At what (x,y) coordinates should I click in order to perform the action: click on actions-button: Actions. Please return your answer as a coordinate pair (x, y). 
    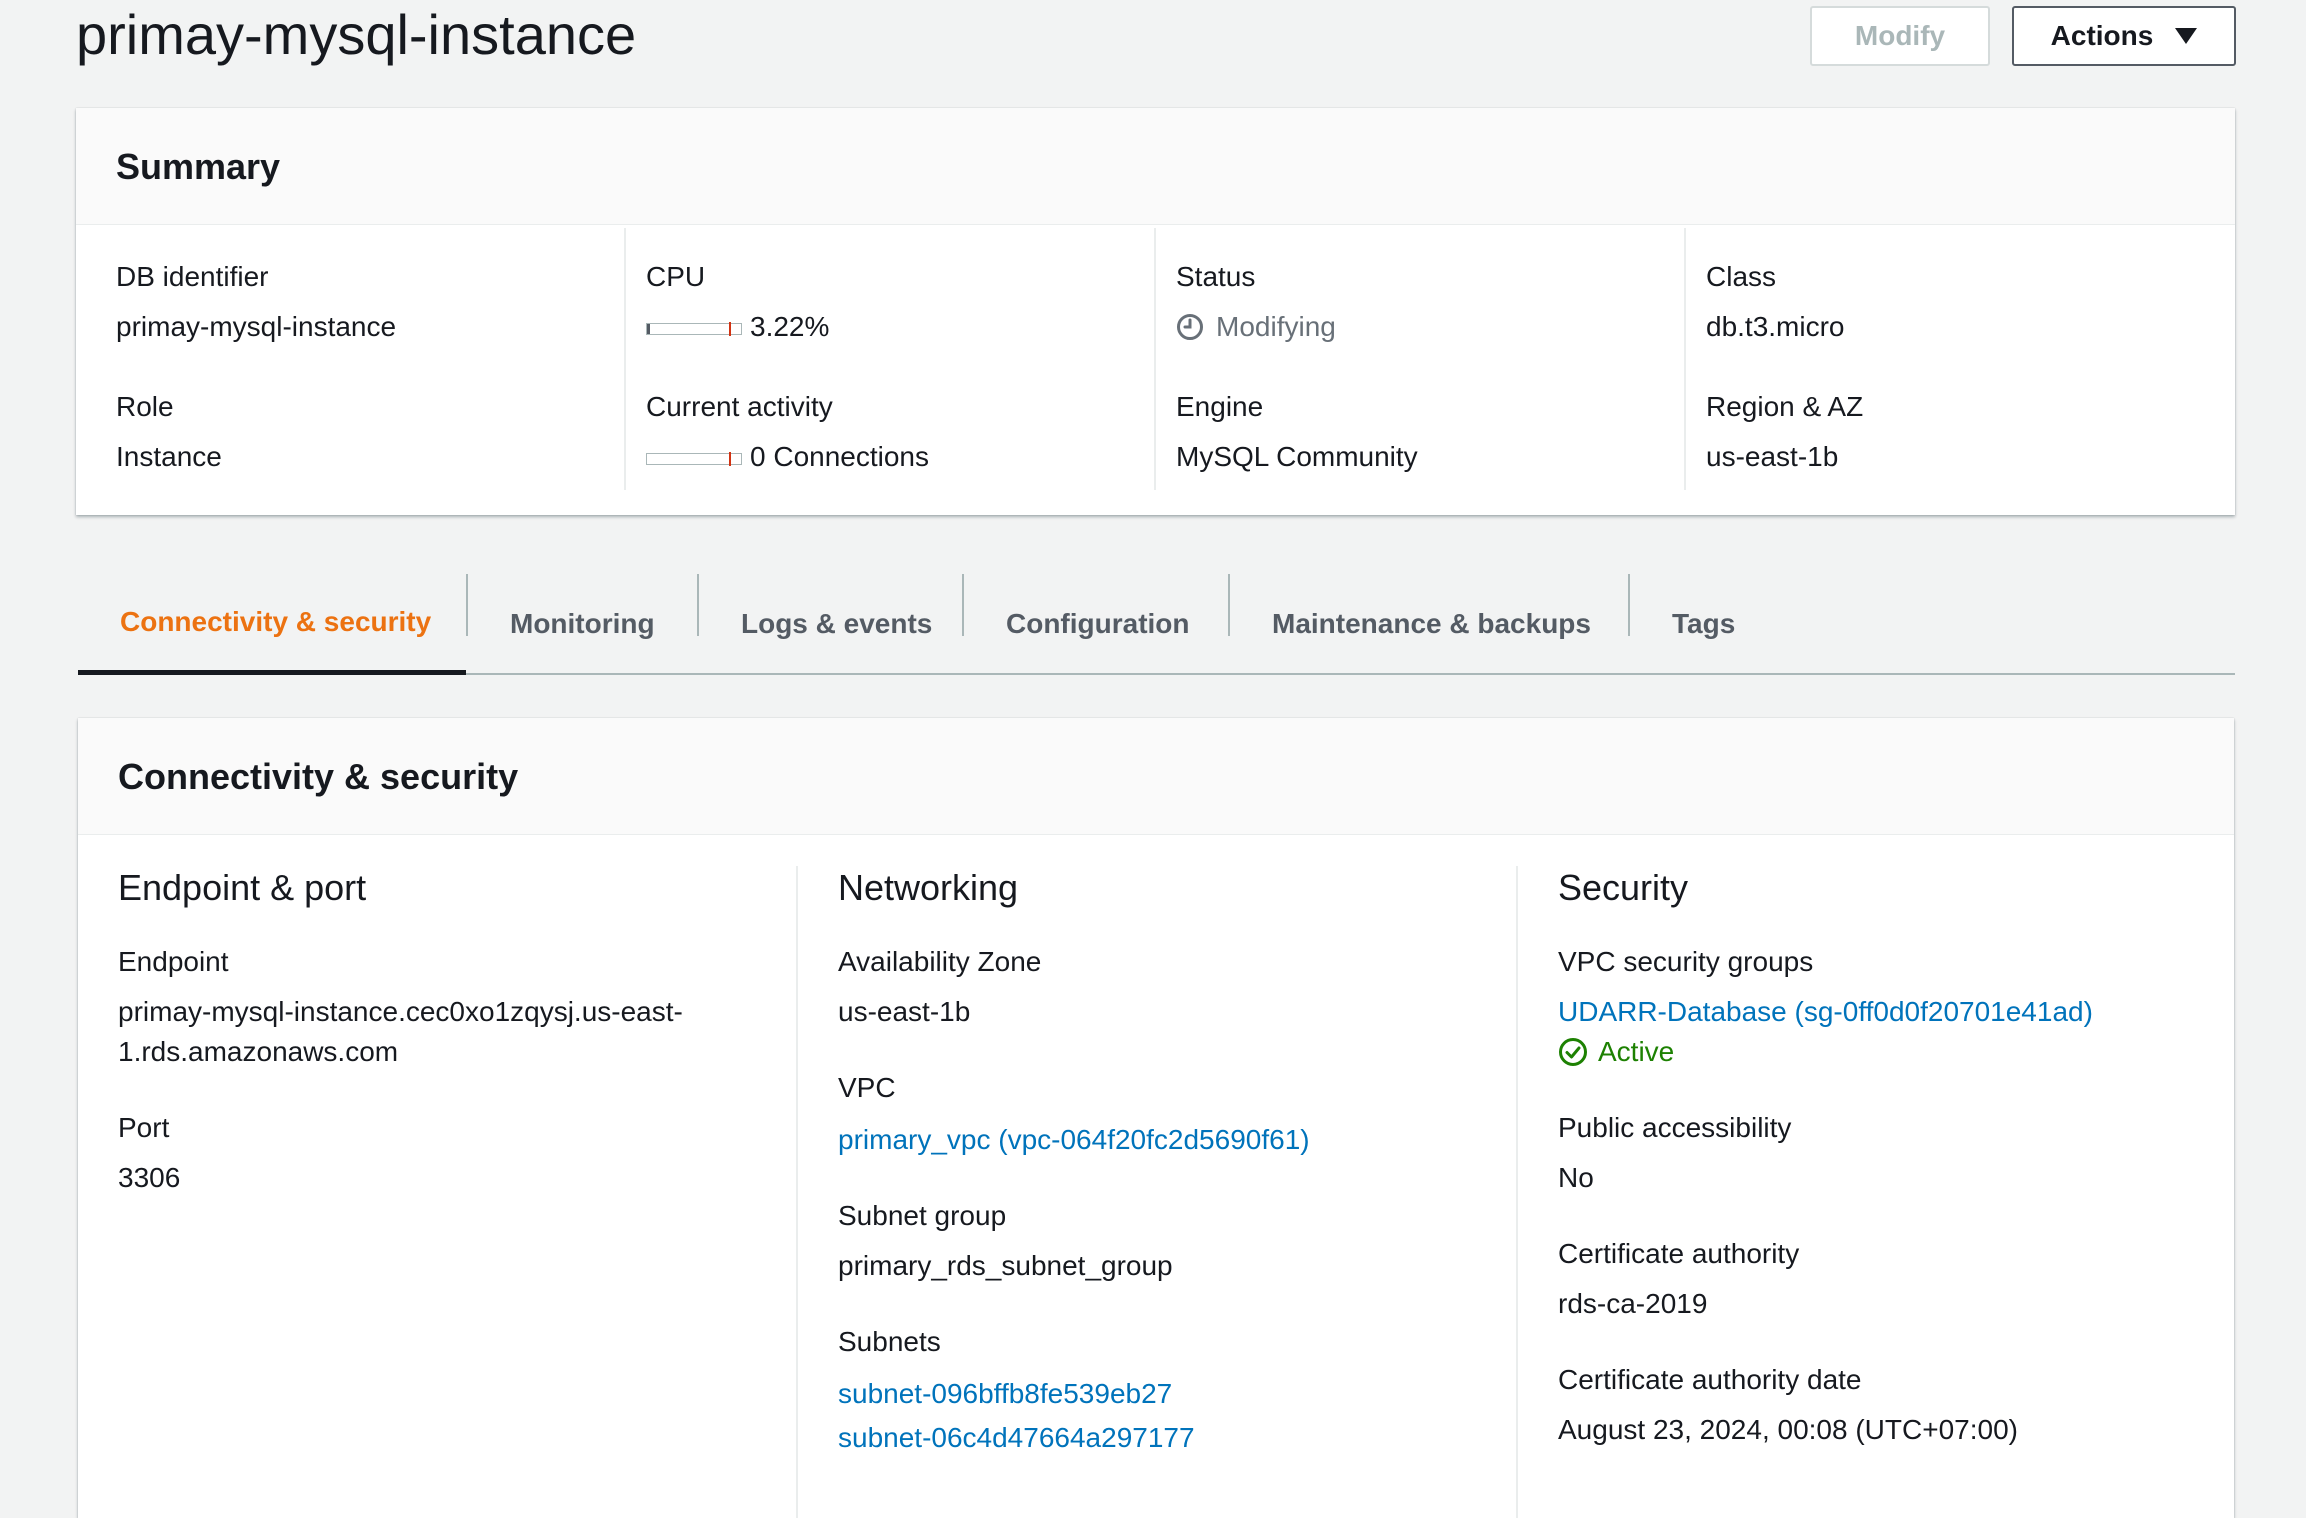
    Looking at the image, I should click on (2124, 36).